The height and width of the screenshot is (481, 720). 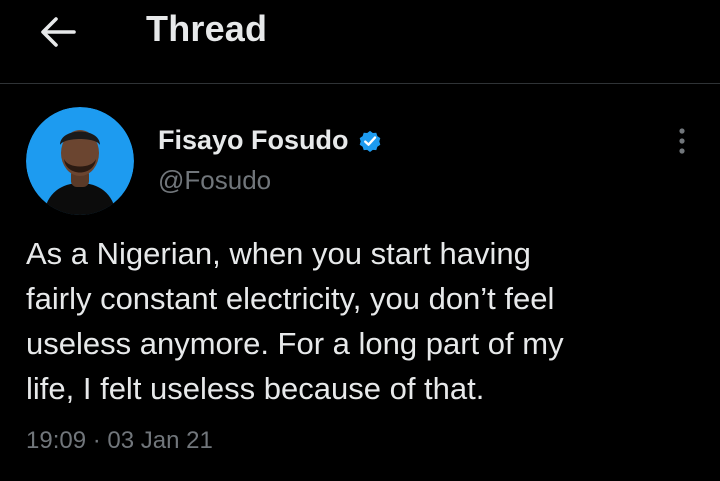 I want to click on page-title: Thread, so click(x=207, y=28).